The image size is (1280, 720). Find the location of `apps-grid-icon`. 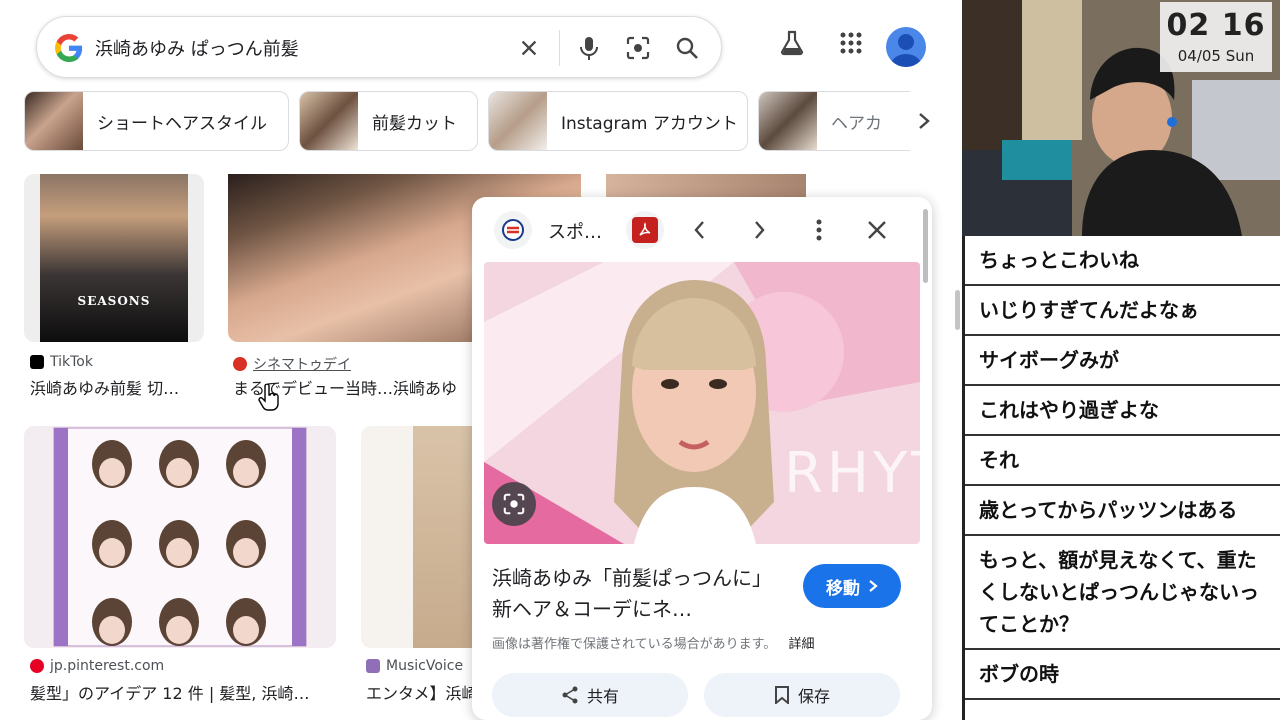

apps-grid-icon is located at coordinates (851, 43).